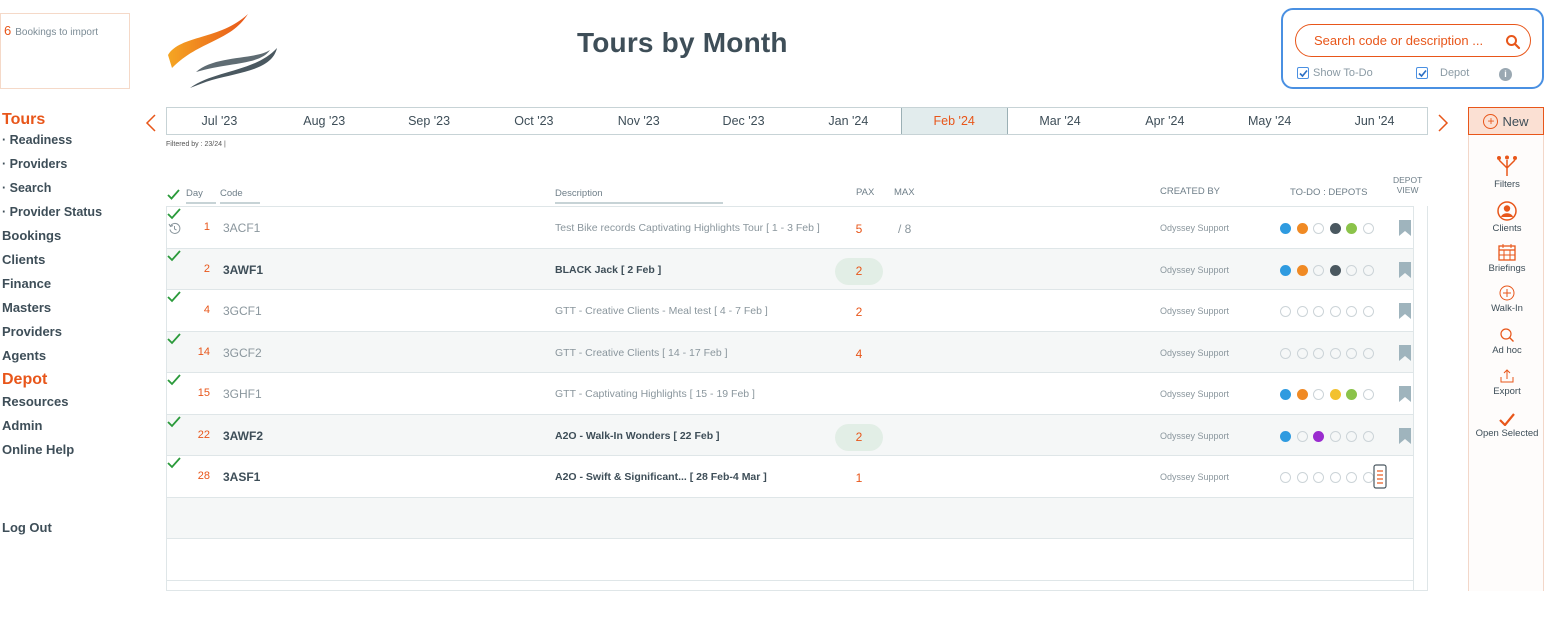 This screenshot has height=621, width=1549. What do you see at coordinates (174, 228) in the screenshot?
I see `history-icon` at bounding box center [174, 228].